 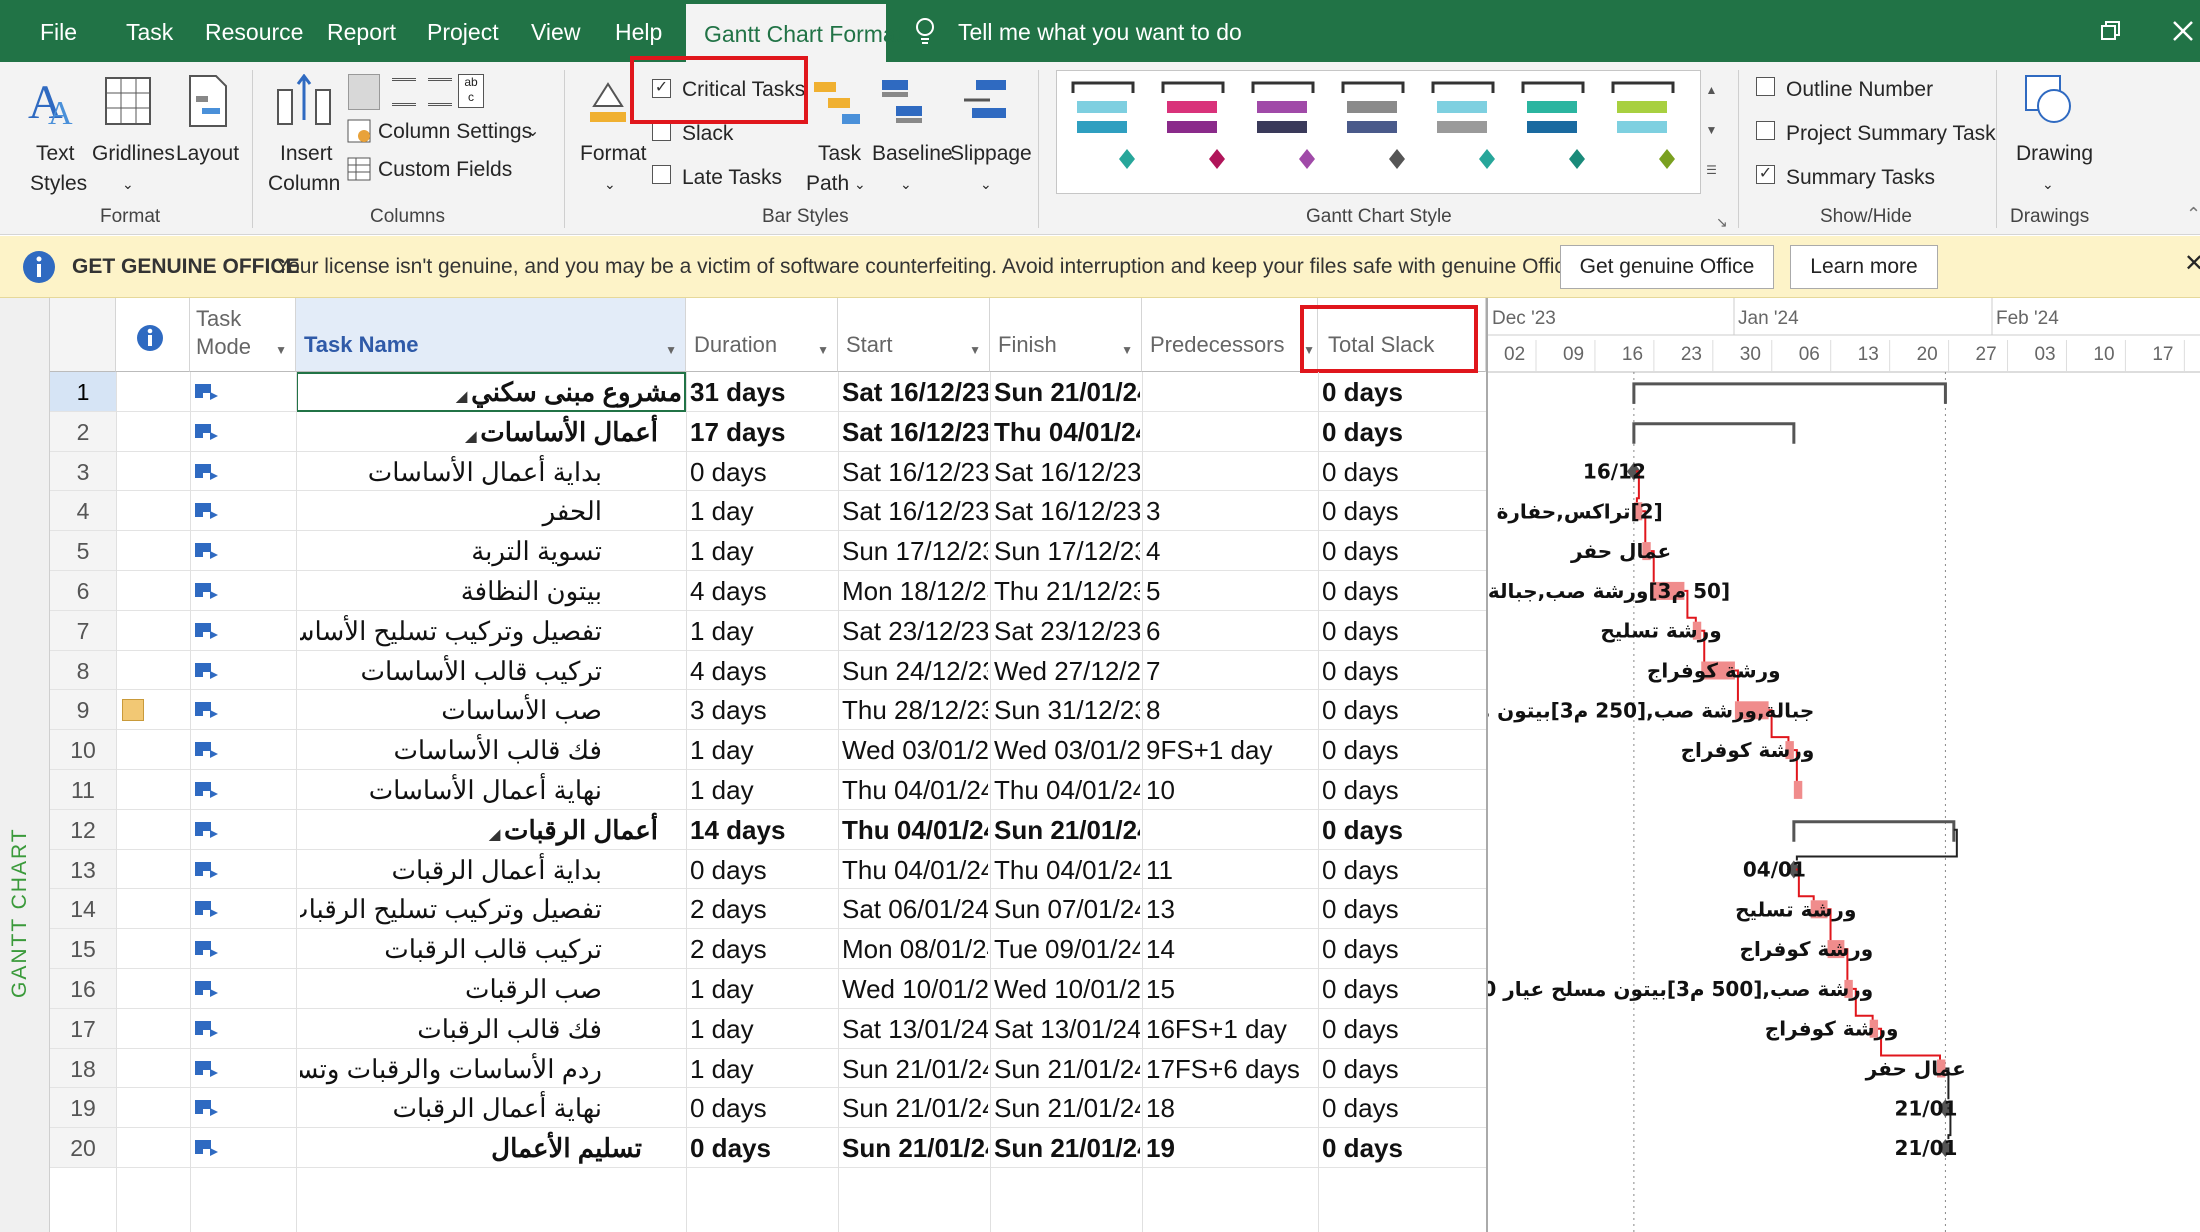 What do you see at coordinates (1798, 789) in the screenshot?
I see `critical-task-bar` at bounding box center [1798, 789].